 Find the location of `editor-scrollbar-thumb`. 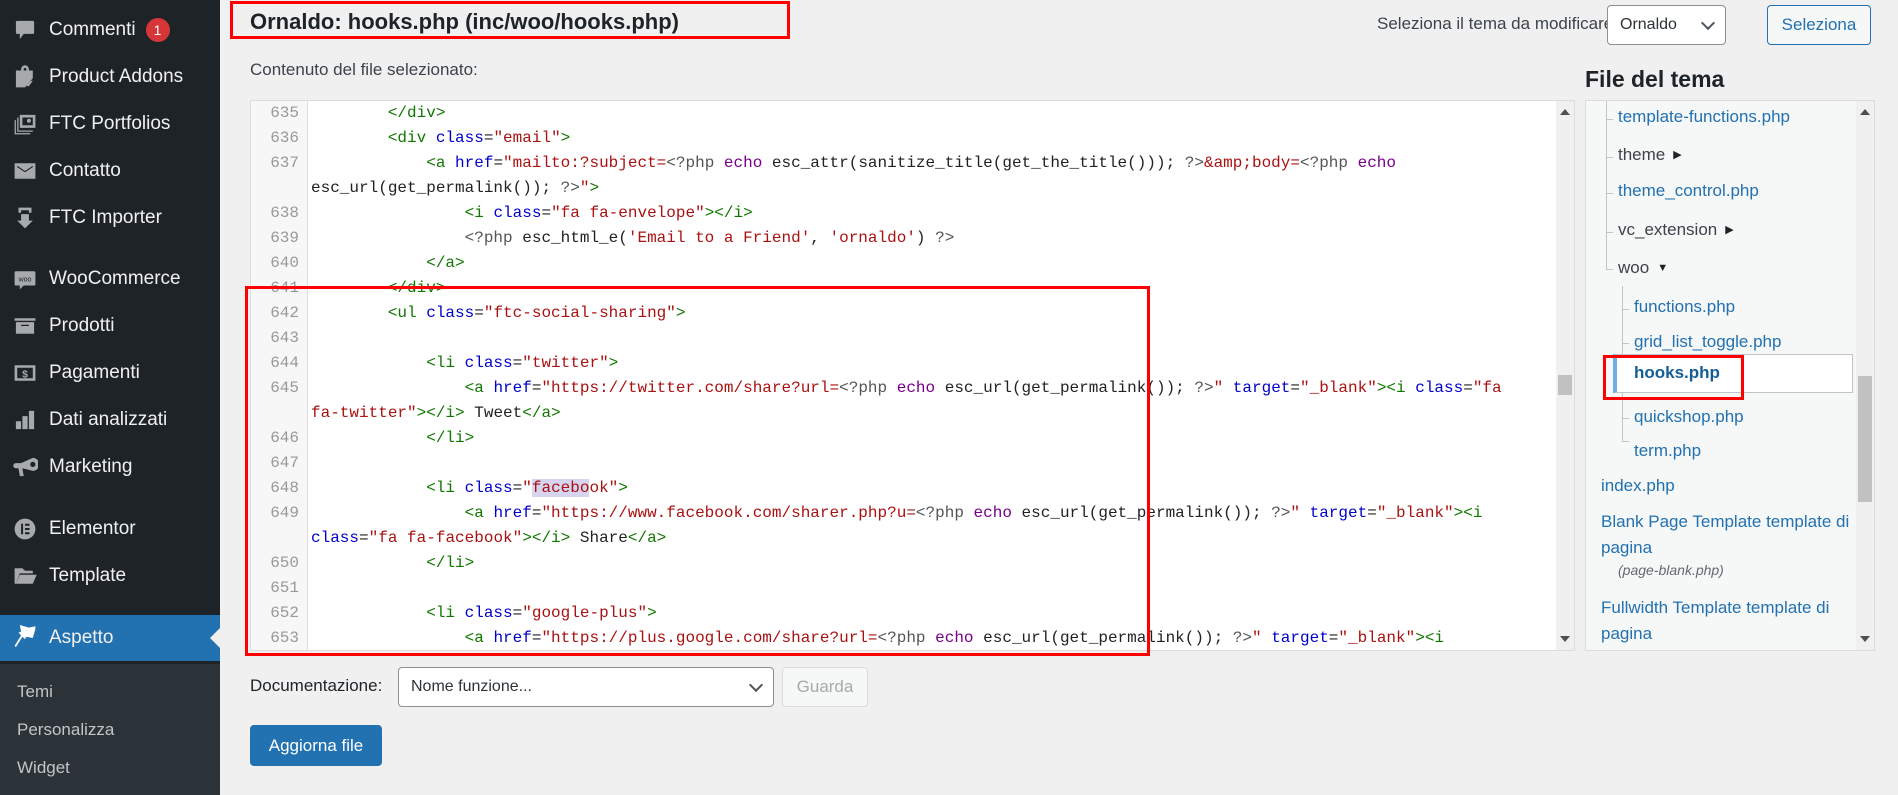

editor-scrollbar-thumb is located at coordinates (1565, 385).